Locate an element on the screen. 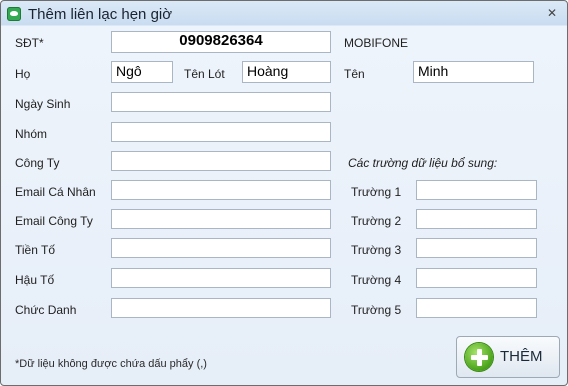 This screenshot has height=386, width=568. add-button: THÊM is located at coordinates (508, 357).